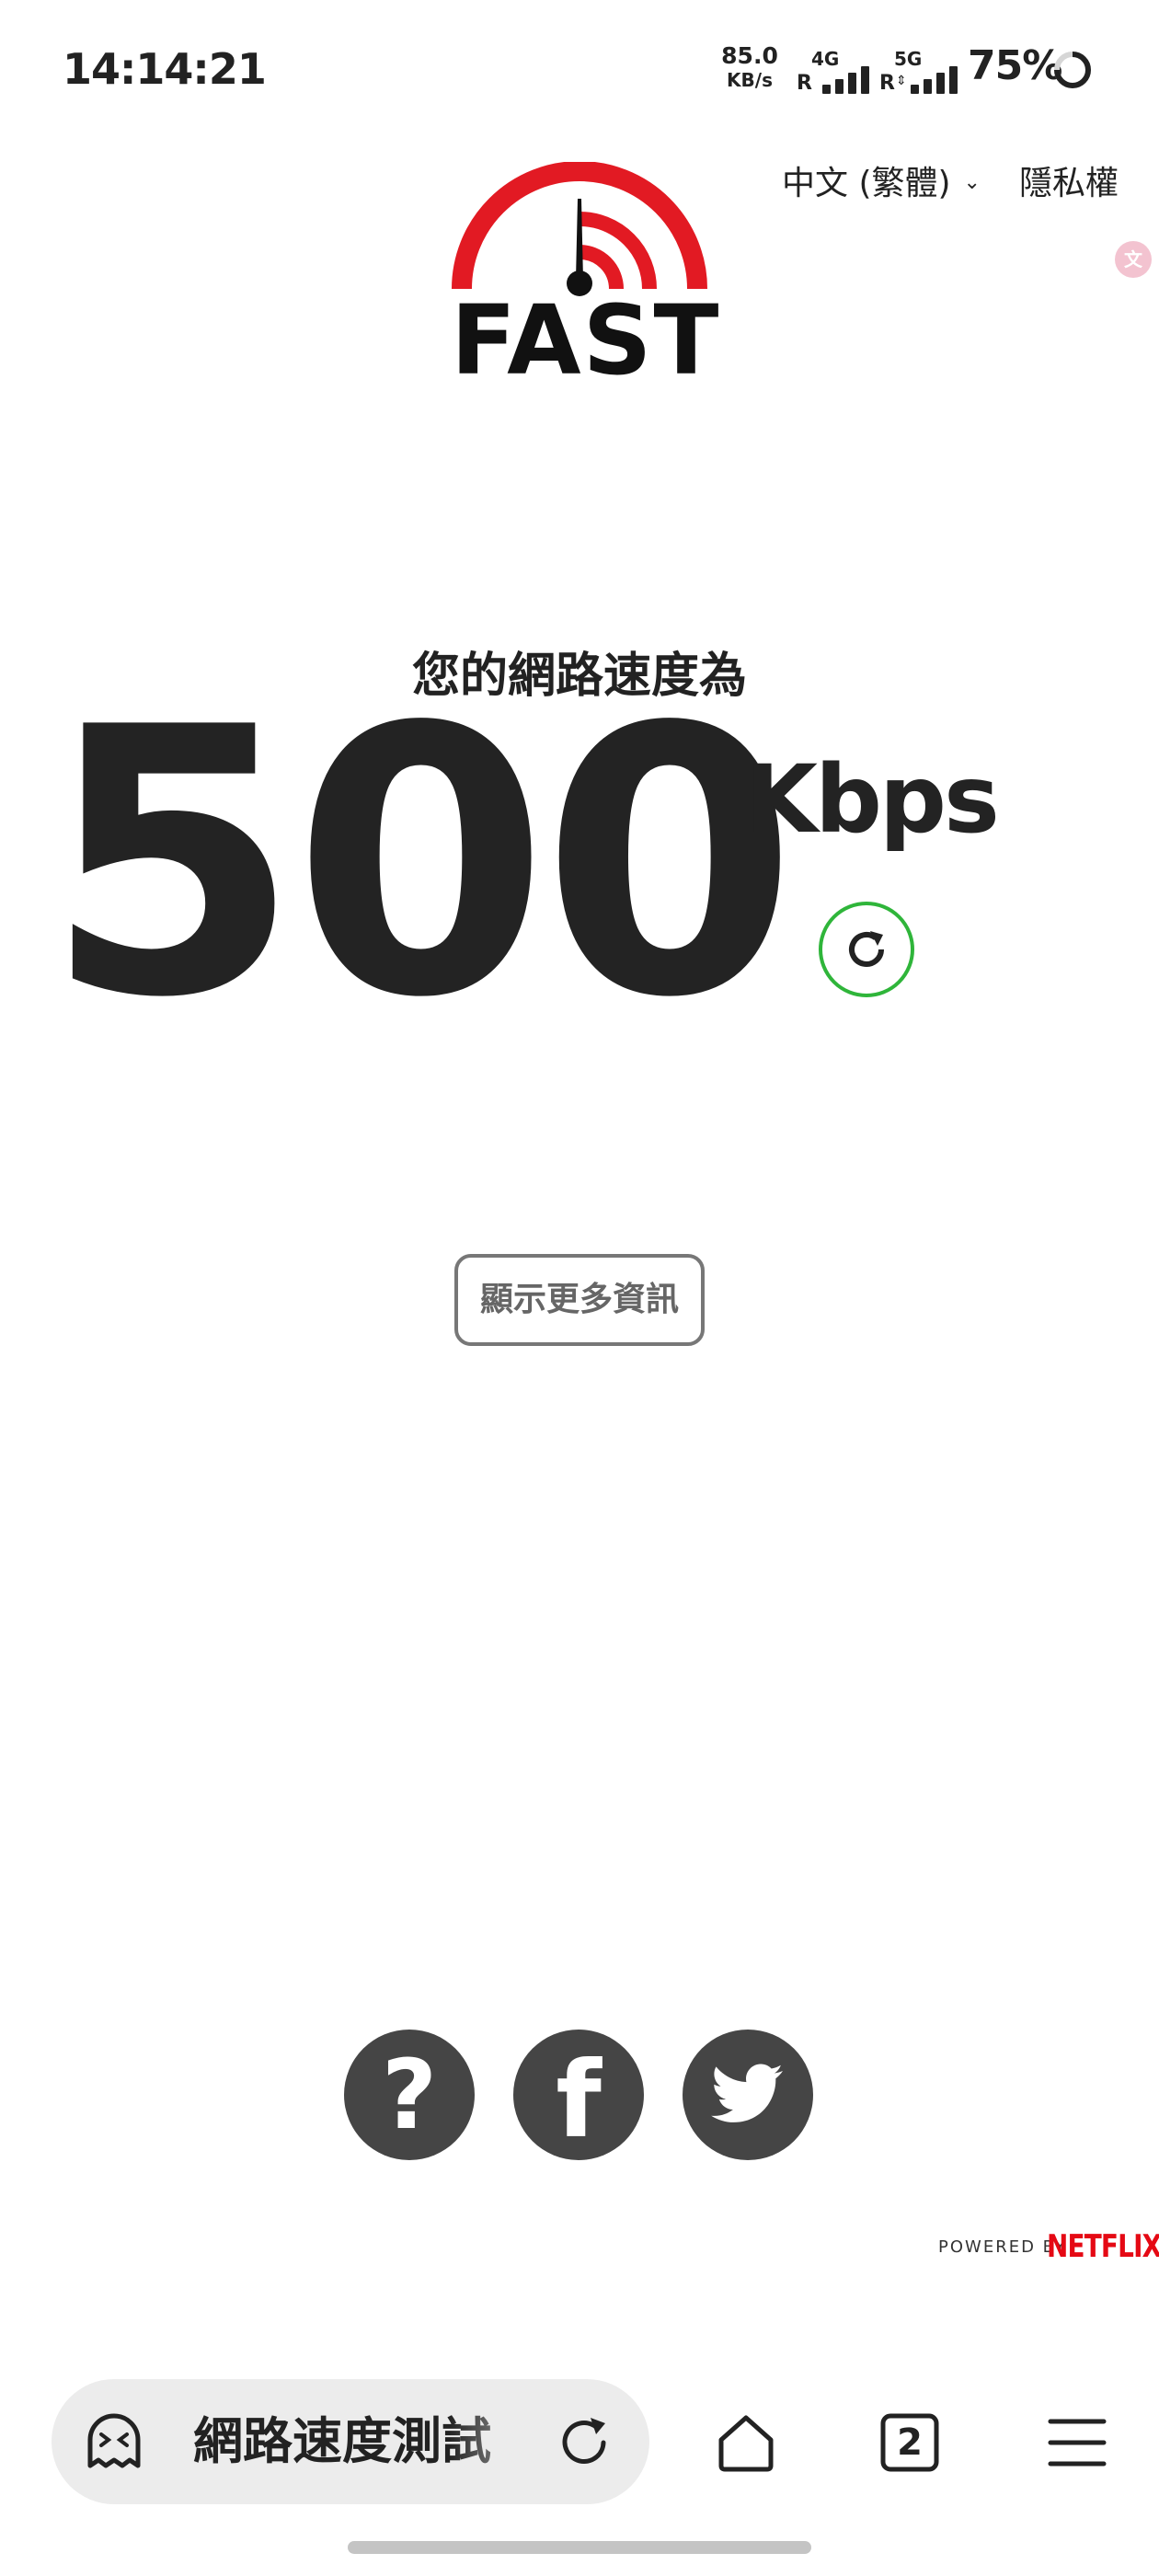 The width and height of the screenshot is (1159, 2576). What do you see at coordinates (1103, 2246) in the screenshot?
I see `netflix-logo: NETFLIX` at bounding box center [1103, 2246].